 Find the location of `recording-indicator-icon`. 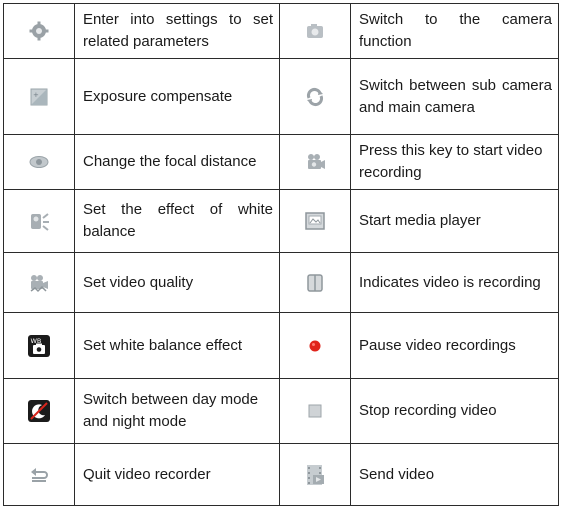

recording-indicator-icon is located at coordinates (315, 283).